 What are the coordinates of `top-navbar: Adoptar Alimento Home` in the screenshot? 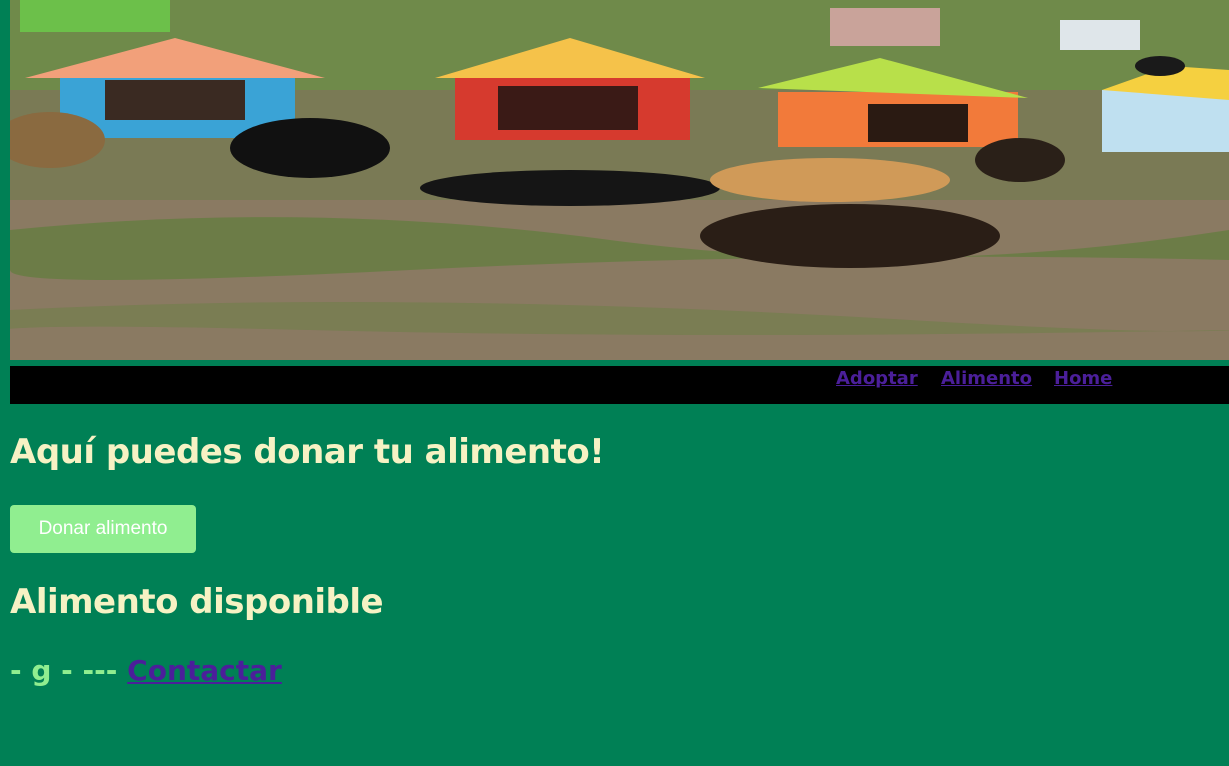 It's located at (619, 385).